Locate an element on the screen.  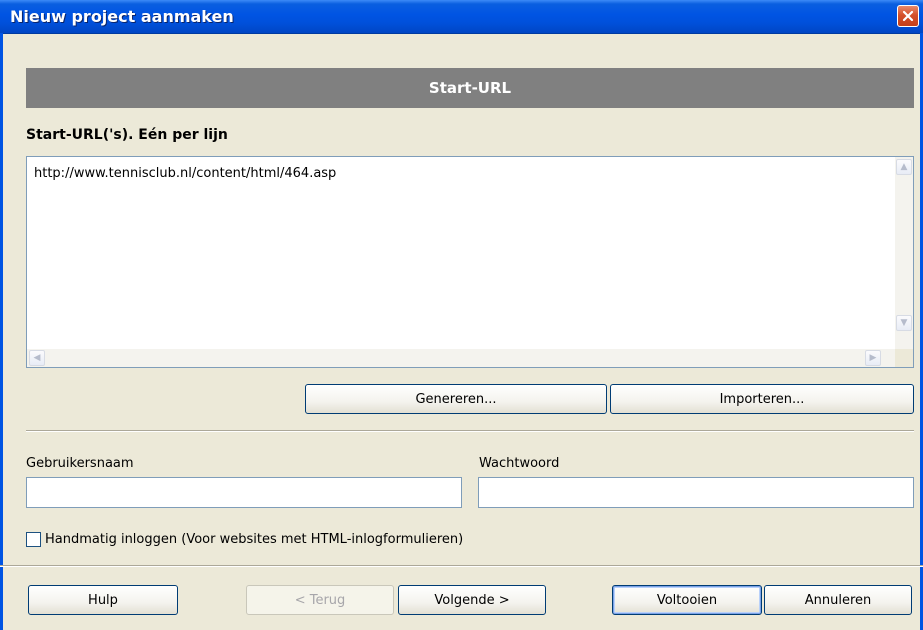
close-icon is located at coordinates (908, 16).